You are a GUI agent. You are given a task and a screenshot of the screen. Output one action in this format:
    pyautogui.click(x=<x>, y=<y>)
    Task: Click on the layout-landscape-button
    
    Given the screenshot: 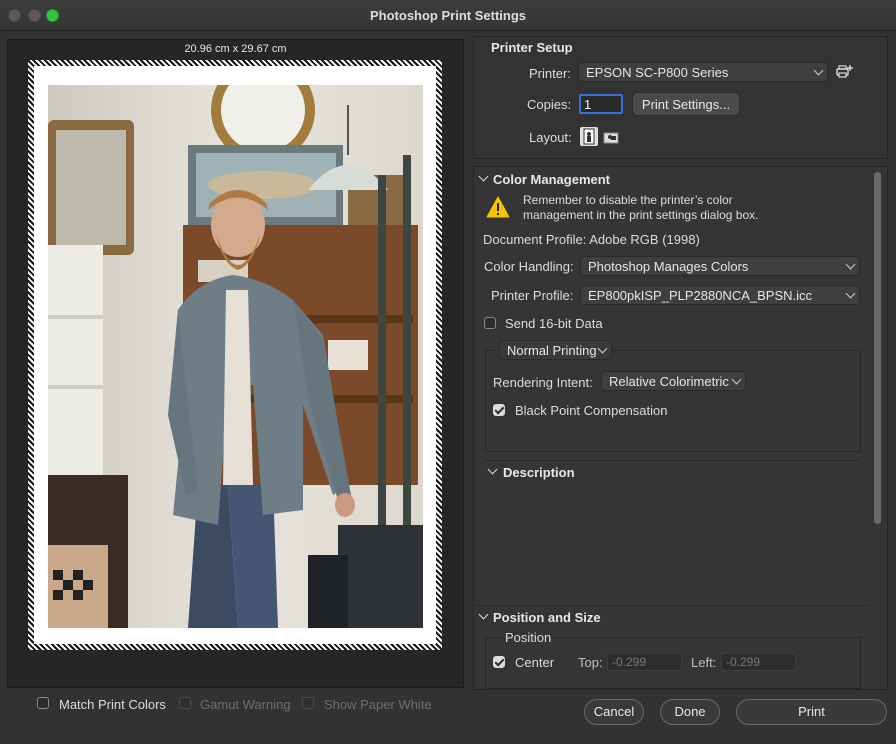 What is the action you would take?
    pyautogui.click(x=611, y=137)
    